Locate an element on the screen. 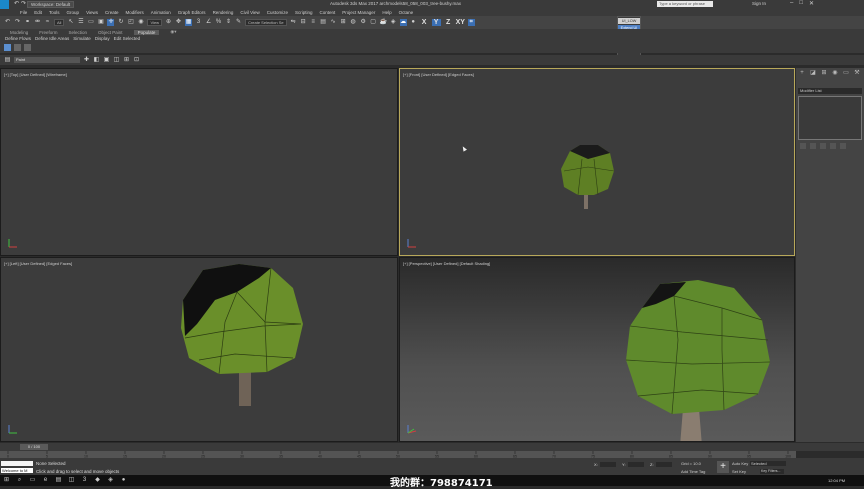 The image size is (864, 489). bind-spacewarp-icon: ≈ is located at coordinates (47, 22).